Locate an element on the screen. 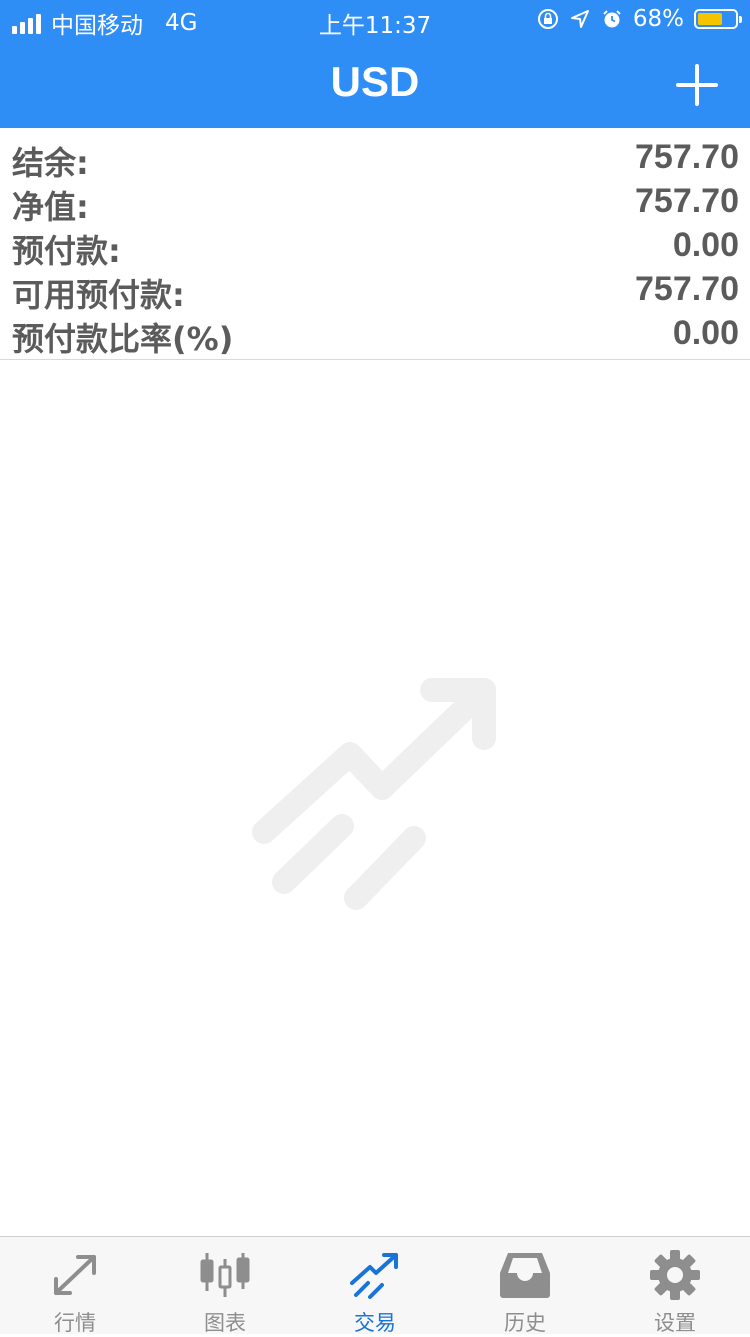 The height and width of the screenshot is (1337, 750). tab-history: 历史 is located at coordinates (525, 1286).